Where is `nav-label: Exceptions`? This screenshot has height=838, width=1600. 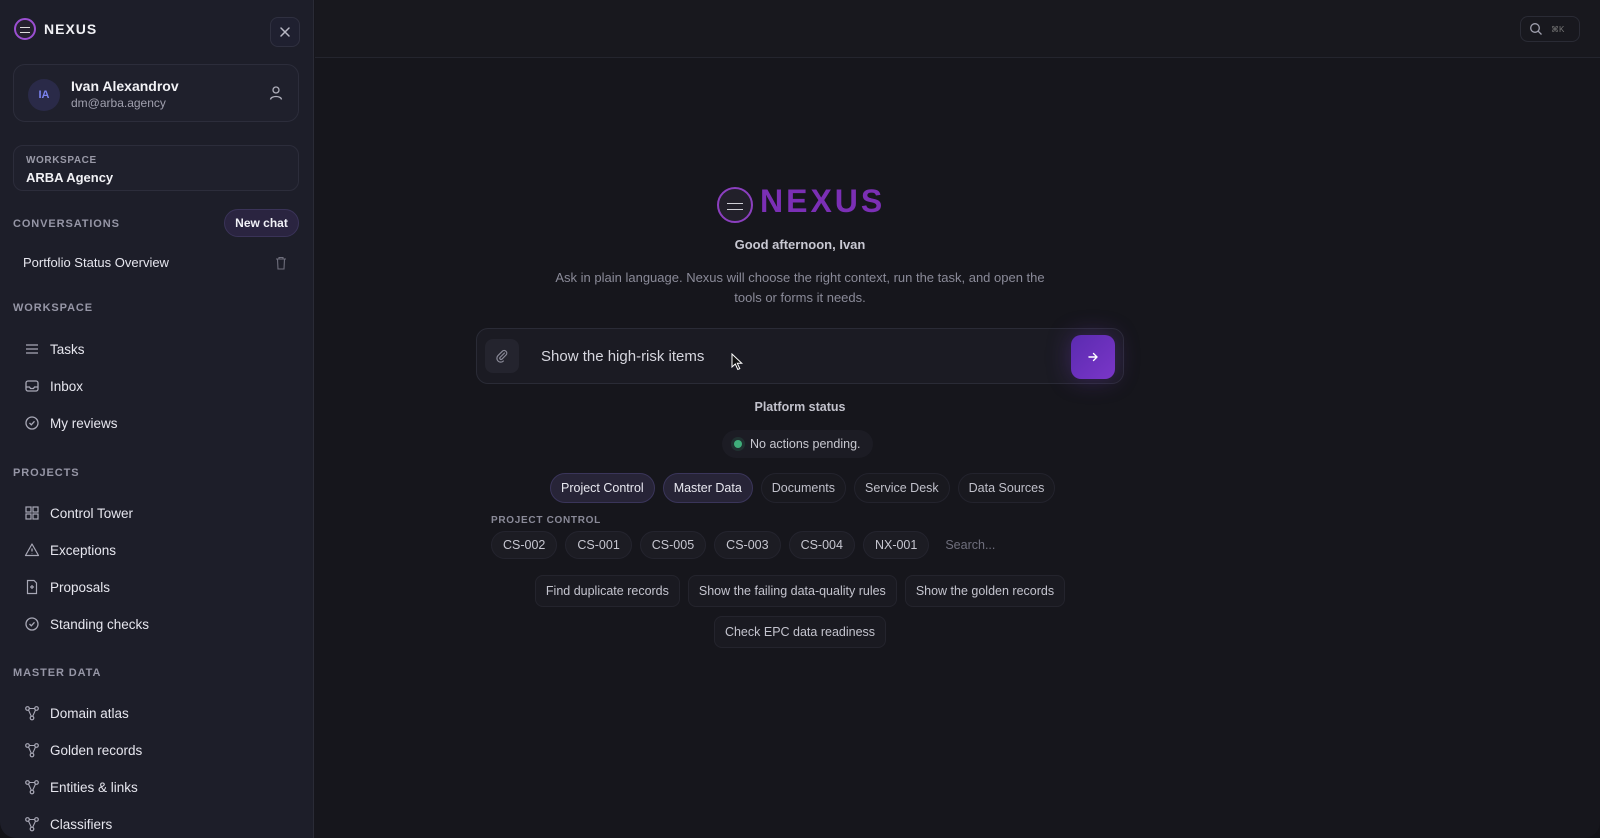 nav-label: Exceptions is located at coordinates (83, 550).